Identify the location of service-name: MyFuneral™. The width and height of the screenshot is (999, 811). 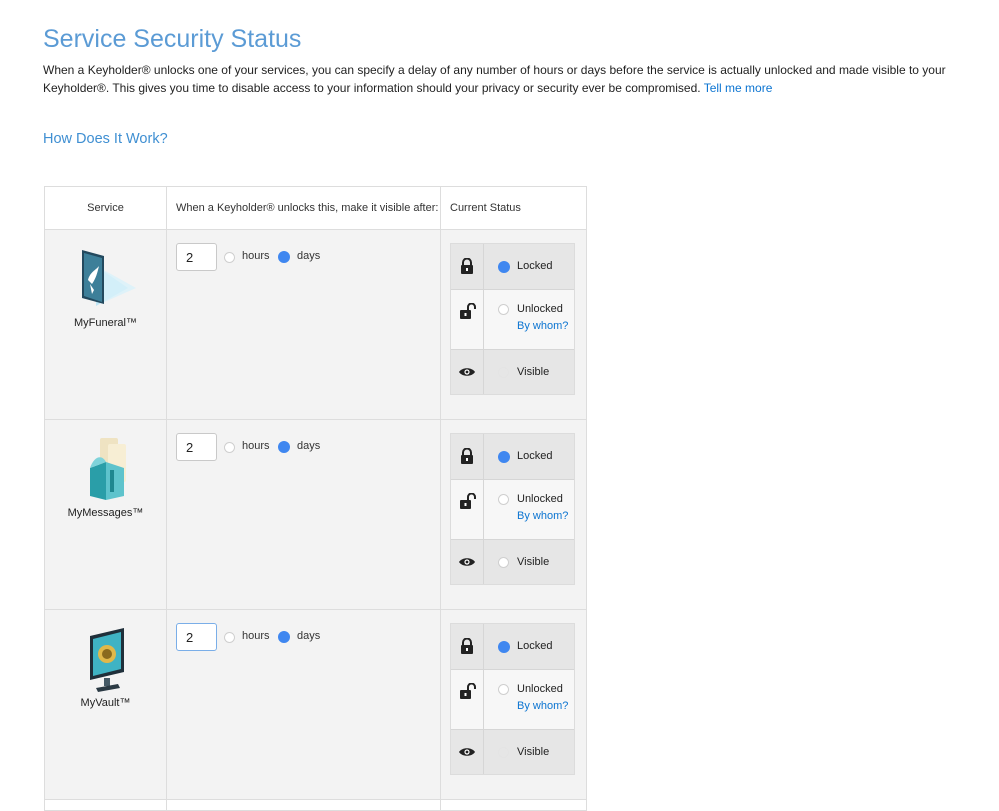
(105, 323).